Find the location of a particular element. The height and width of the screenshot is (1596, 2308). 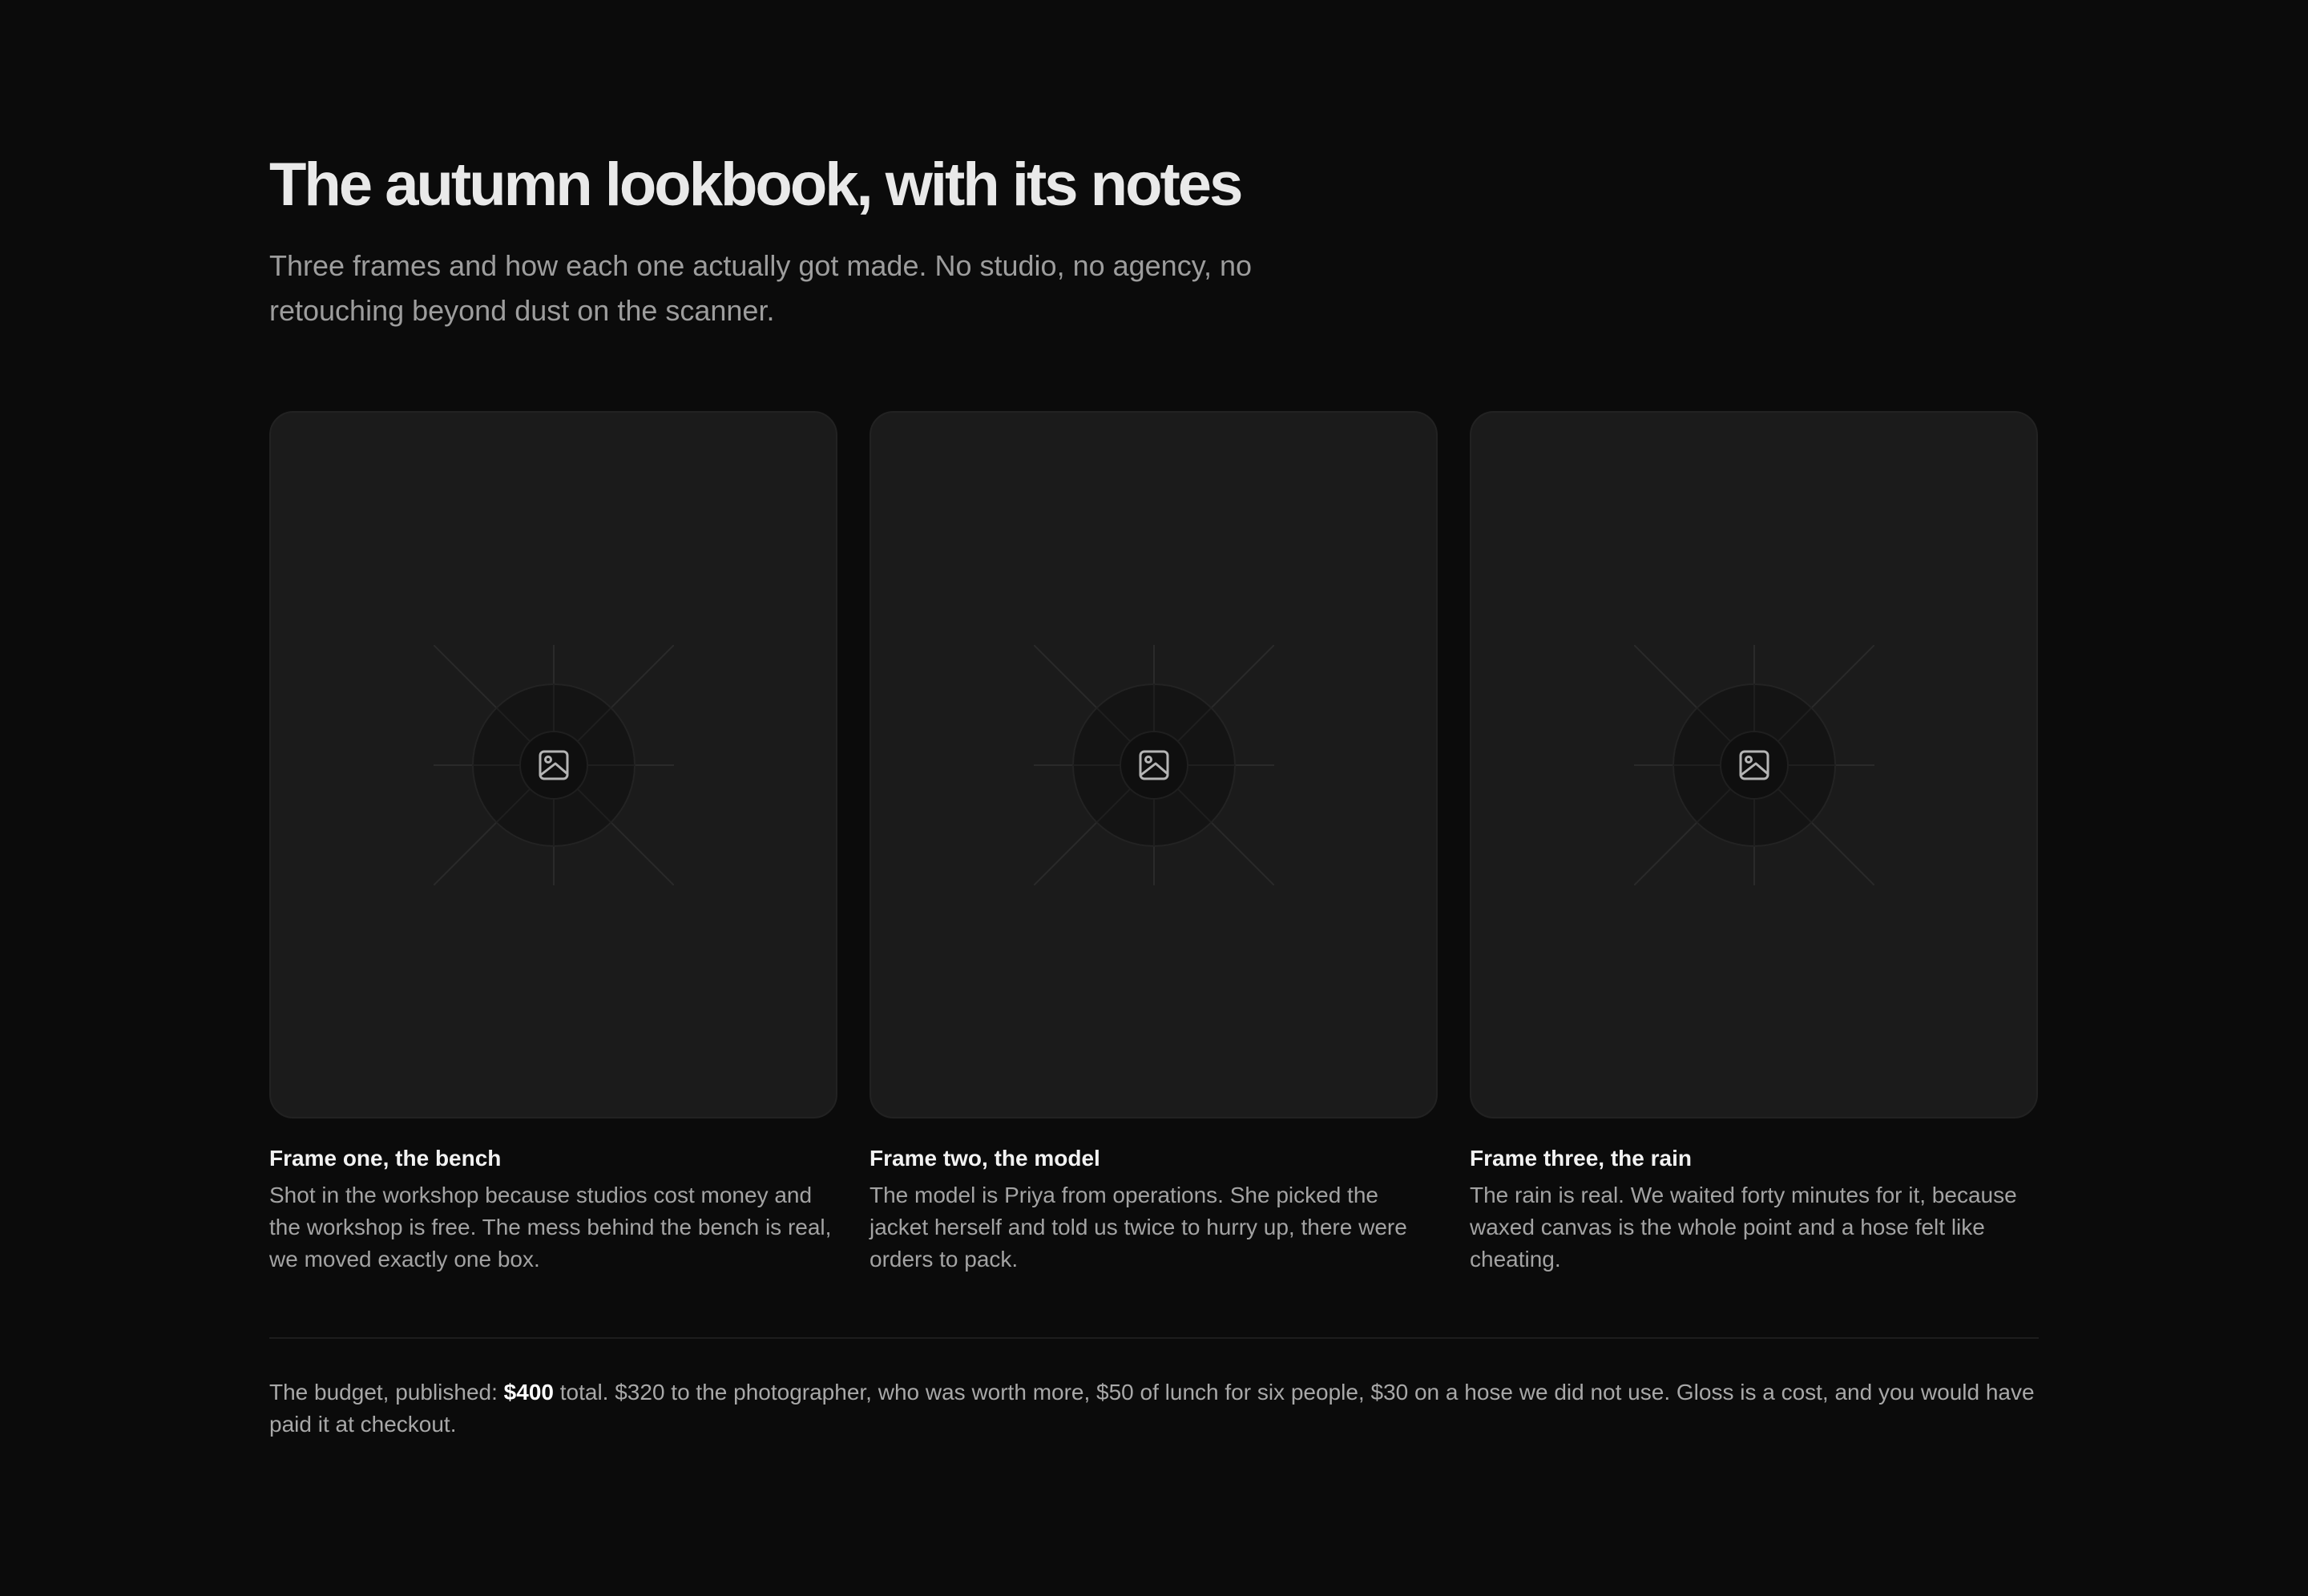

page-title: The autumn lookbook, with its notes is located at coordinates (756, 185).